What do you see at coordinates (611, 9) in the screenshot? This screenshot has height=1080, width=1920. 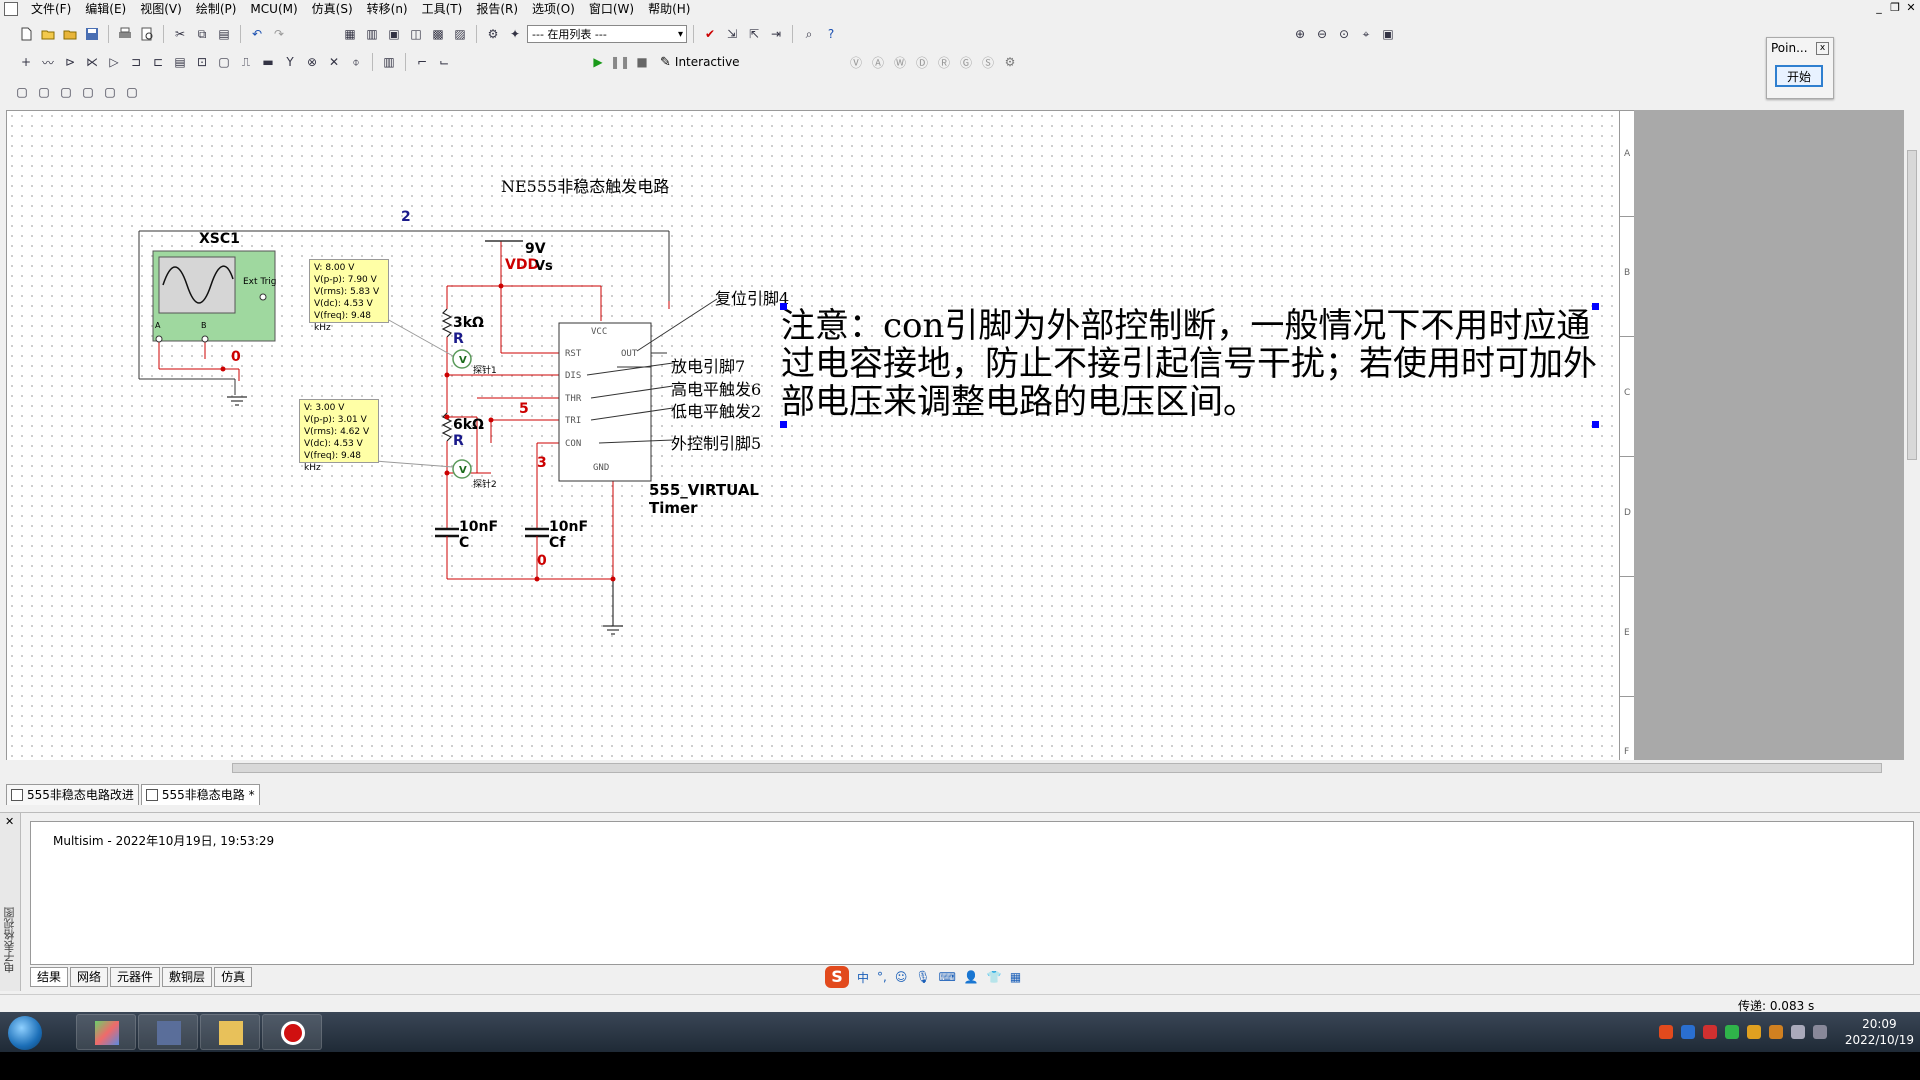 I see `menu-window: 窗口(W)` at bounding box center [611, 9].